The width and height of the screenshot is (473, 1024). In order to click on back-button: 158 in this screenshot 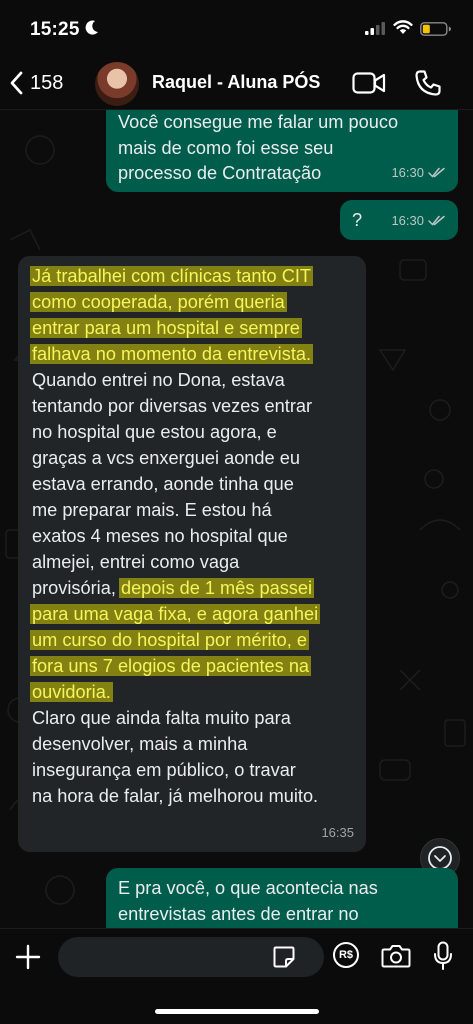, I will do `click(36, 83)`.